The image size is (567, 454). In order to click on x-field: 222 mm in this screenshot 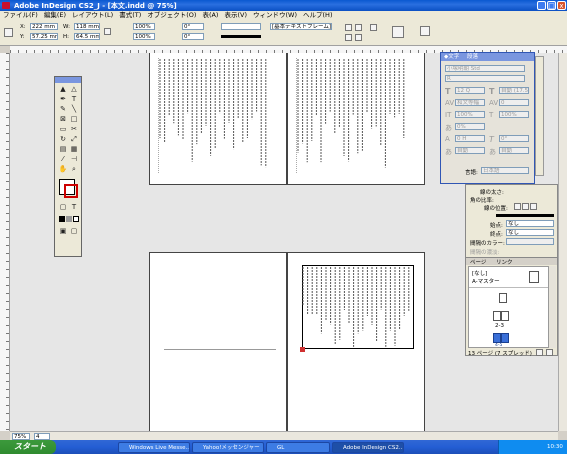, I will do `click(44, 26)`.